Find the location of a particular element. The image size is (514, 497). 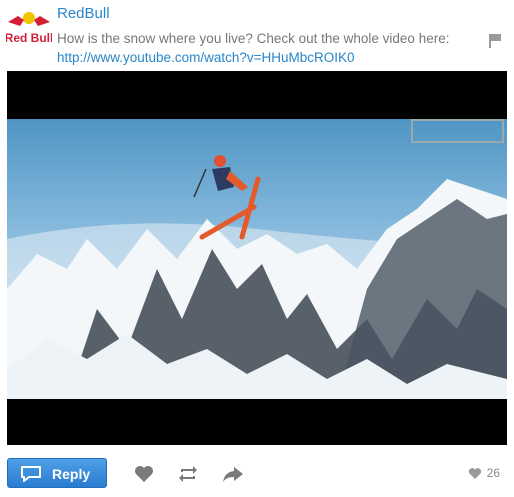

heart-icon is located at coordinates (144, 474).